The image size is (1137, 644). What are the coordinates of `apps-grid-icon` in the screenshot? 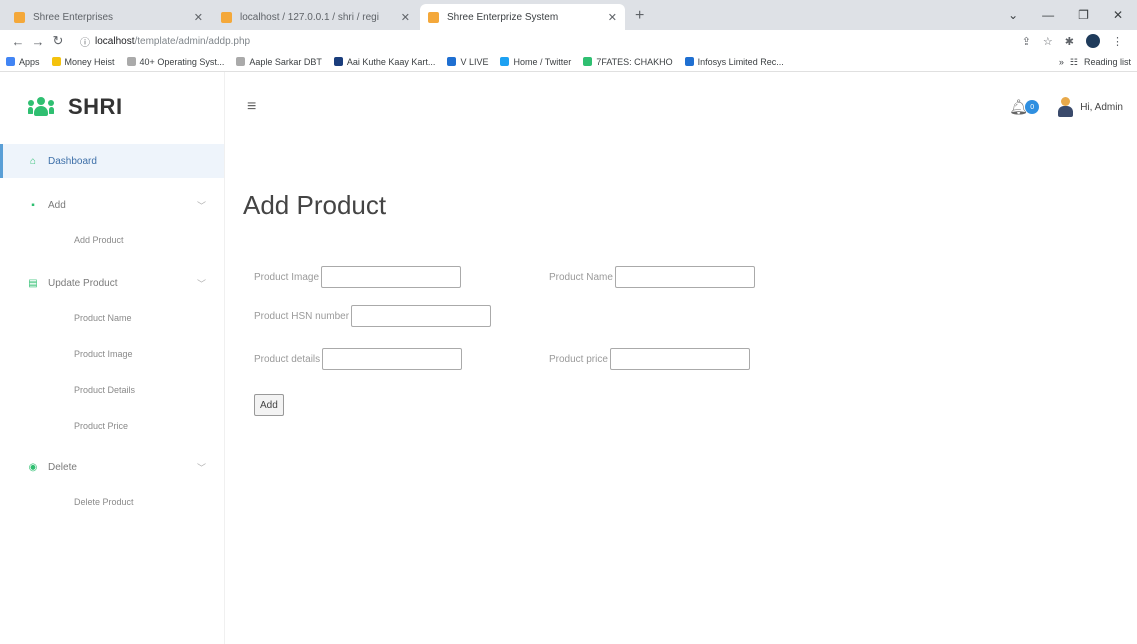 It's located at (10, 61).